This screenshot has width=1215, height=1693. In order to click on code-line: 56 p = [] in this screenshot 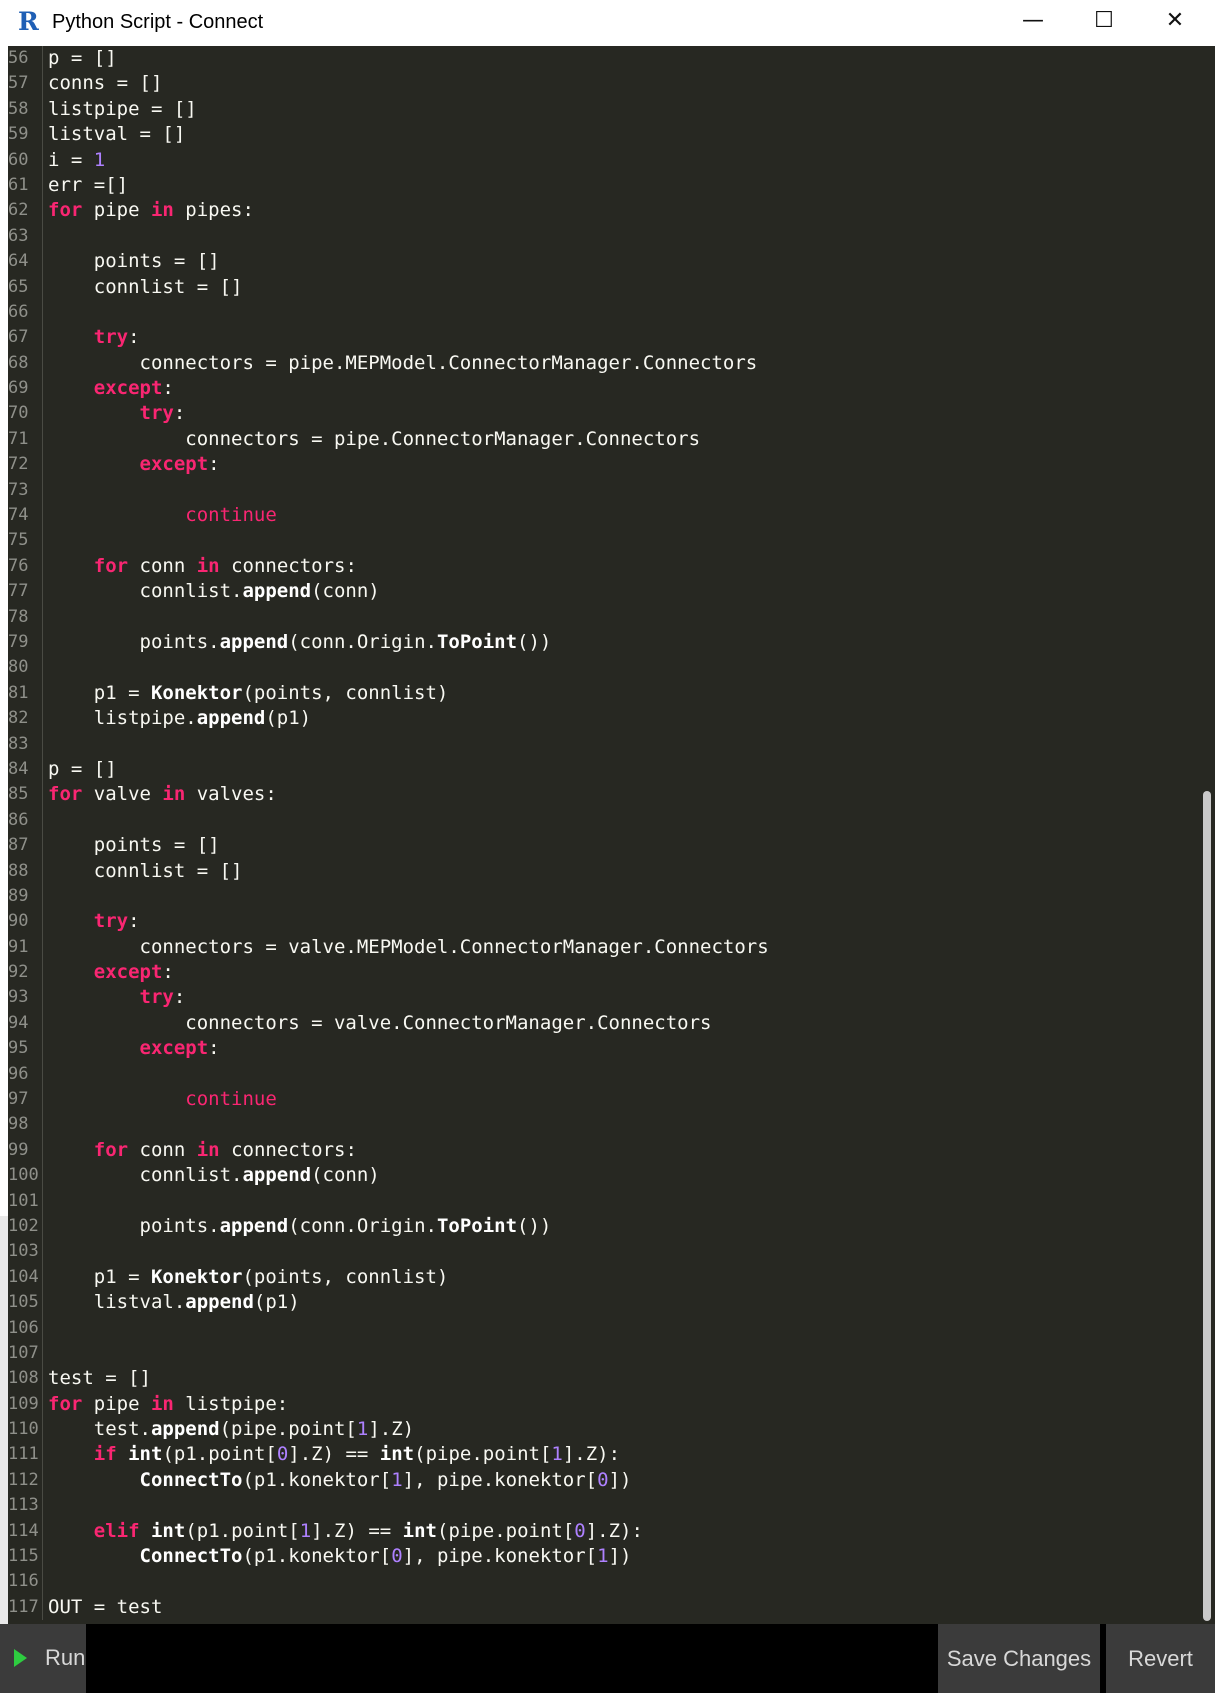, I will do `click(603, 59)`.